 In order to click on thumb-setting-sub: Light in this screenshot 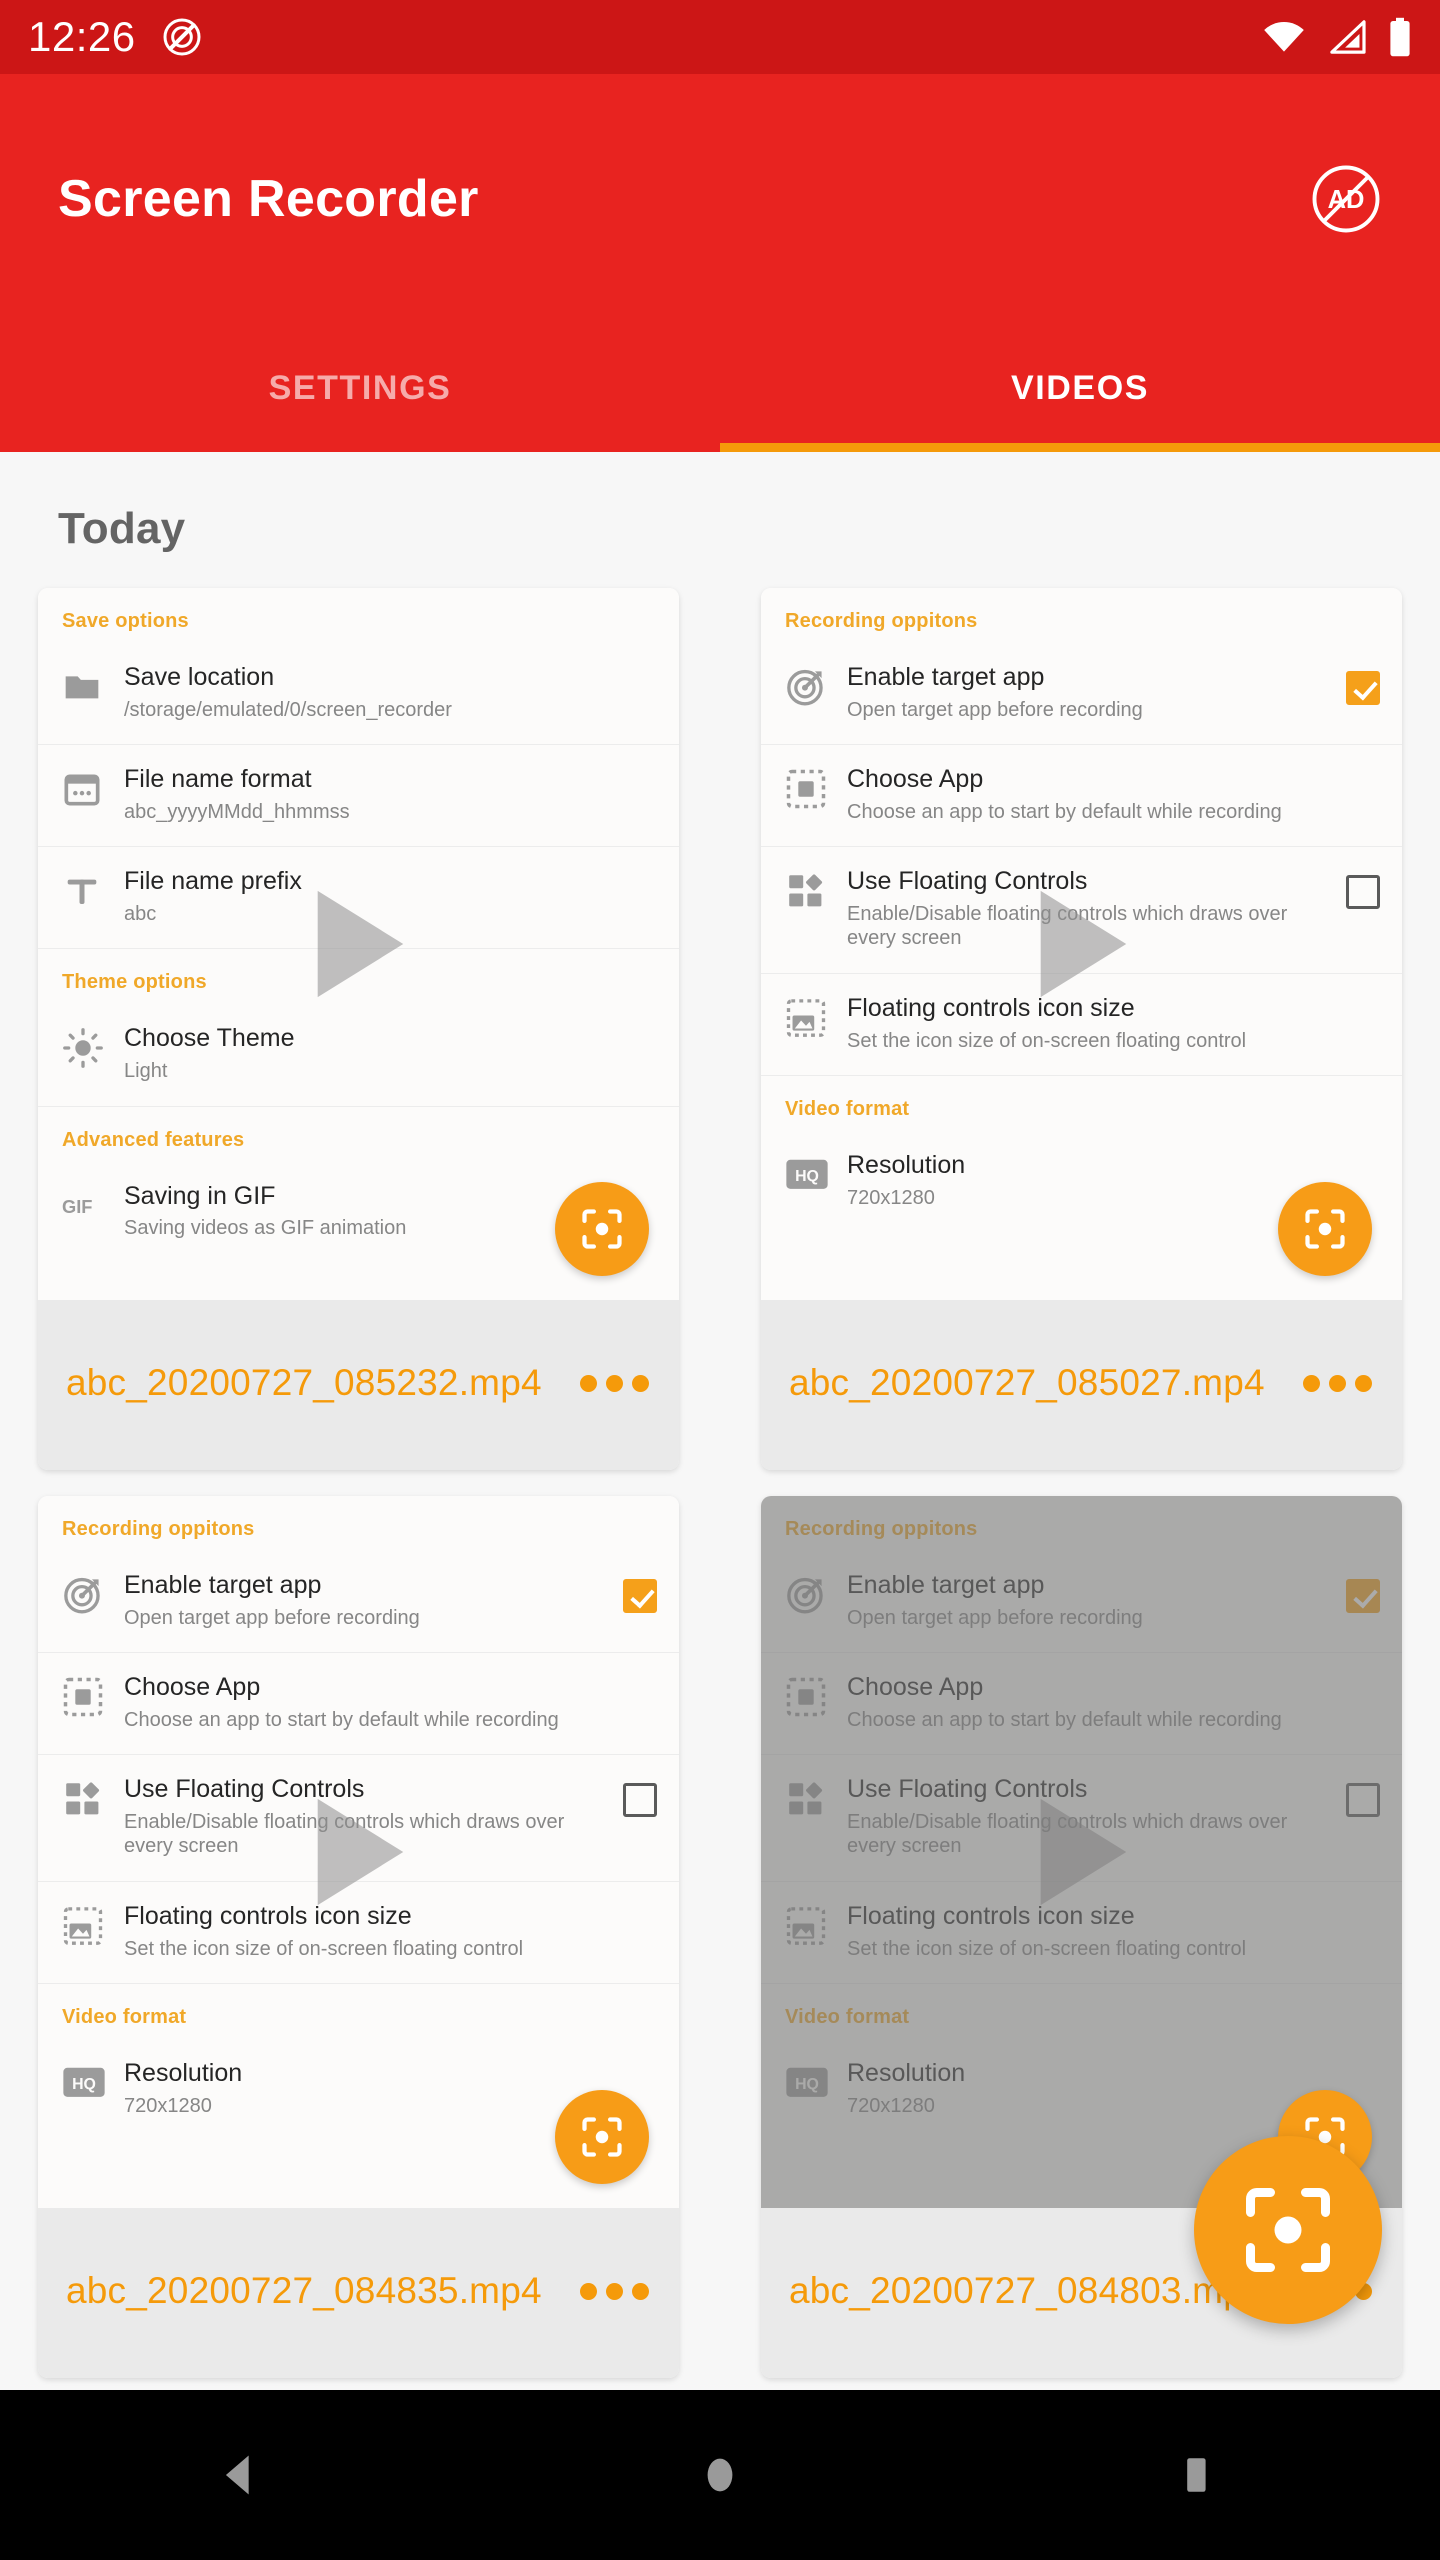, I will do `click(146, 1071)`.